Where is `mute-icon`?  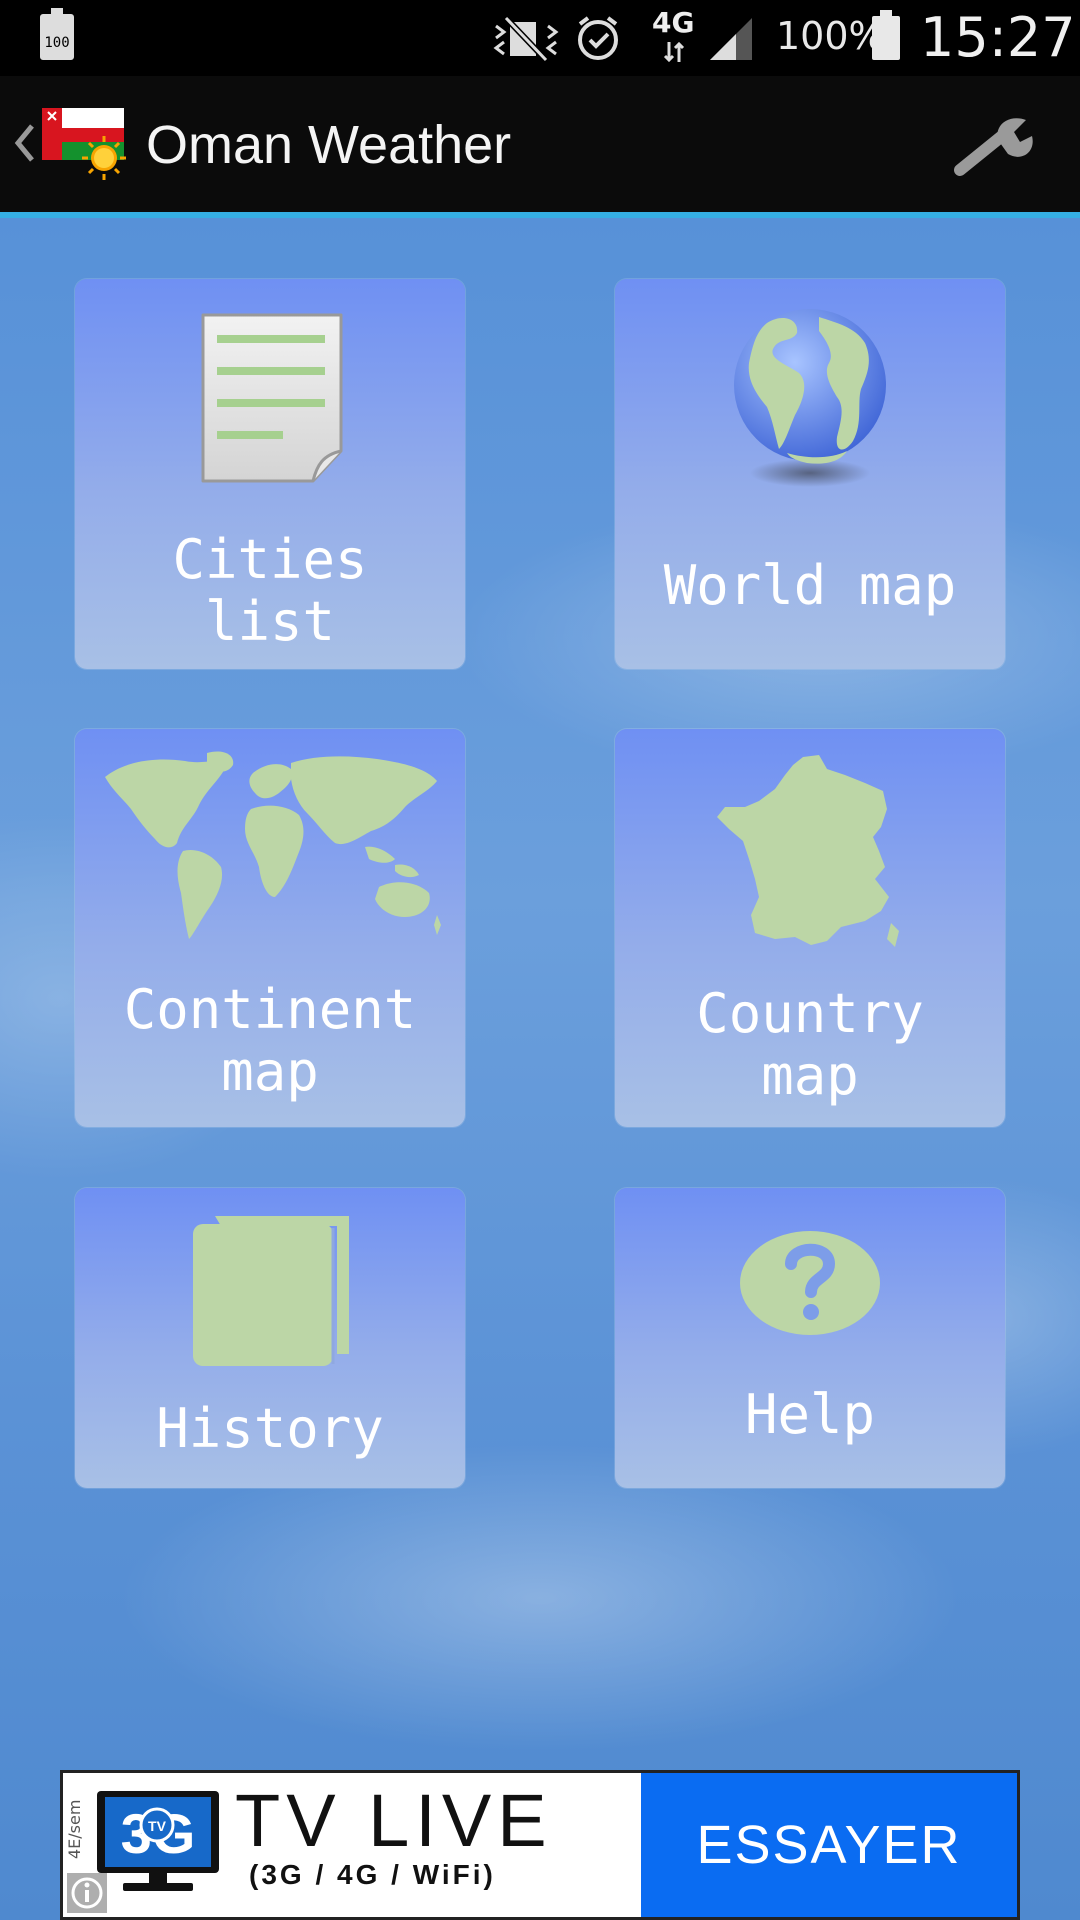 mute-icon is located at coordinates (526, 39).